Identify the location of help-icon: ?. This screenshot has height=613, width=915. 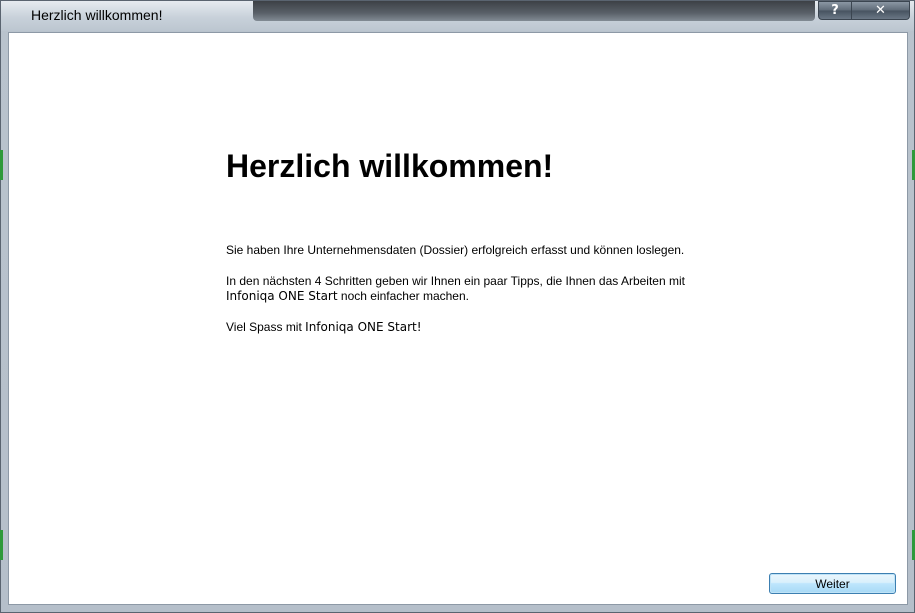
(835, 10).